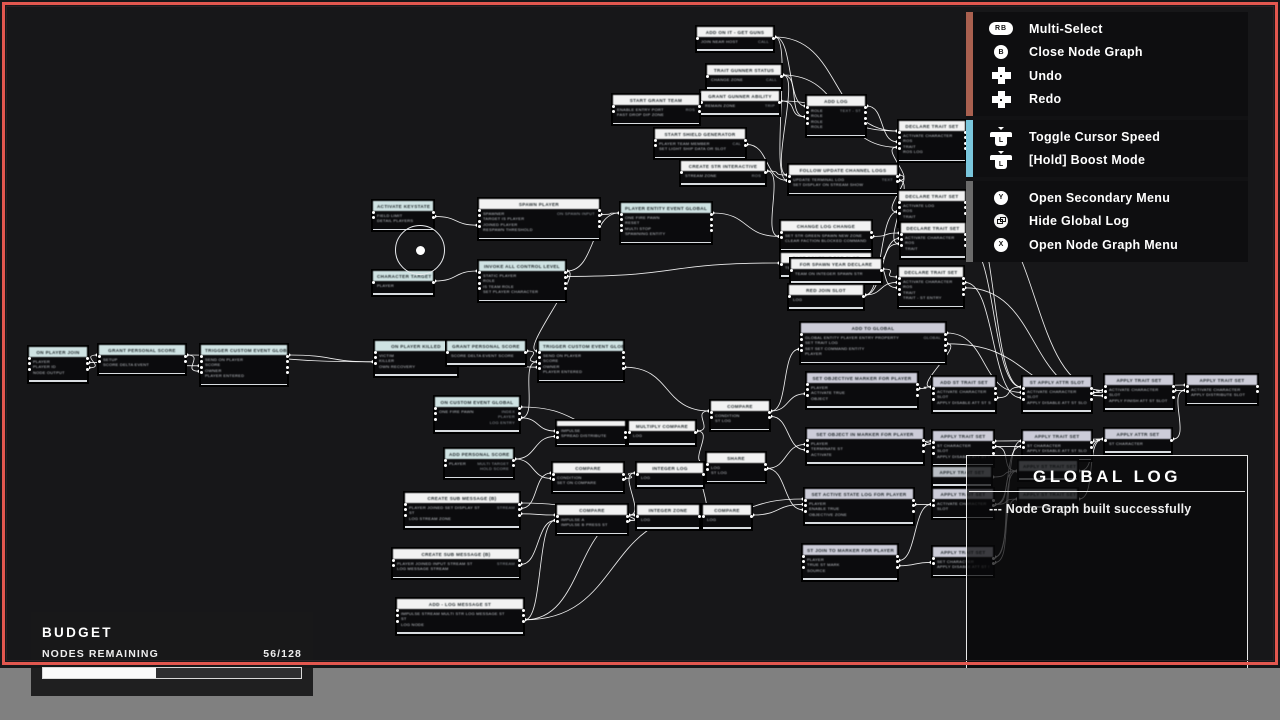  What do you see at coordinates (486, 355) in the screenshot?
I see `node-port-row: SCORE DELTA EVENT SCORE` at bounding box center [486, 355].